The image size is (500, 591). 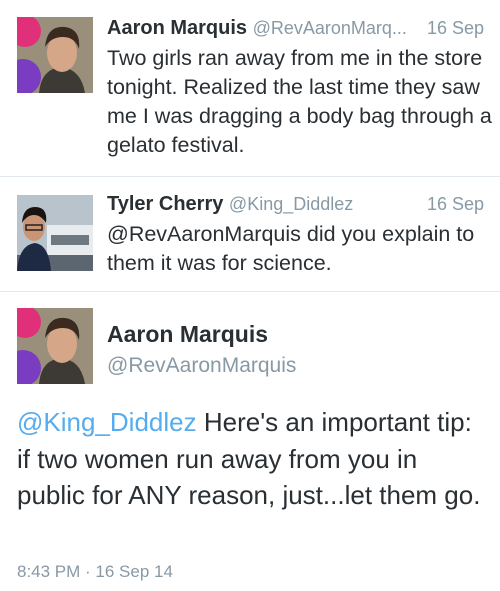 I want to click on tweet-timestamp: 8:43 PM · 16 Sep 14, so click(x=95, y=571).